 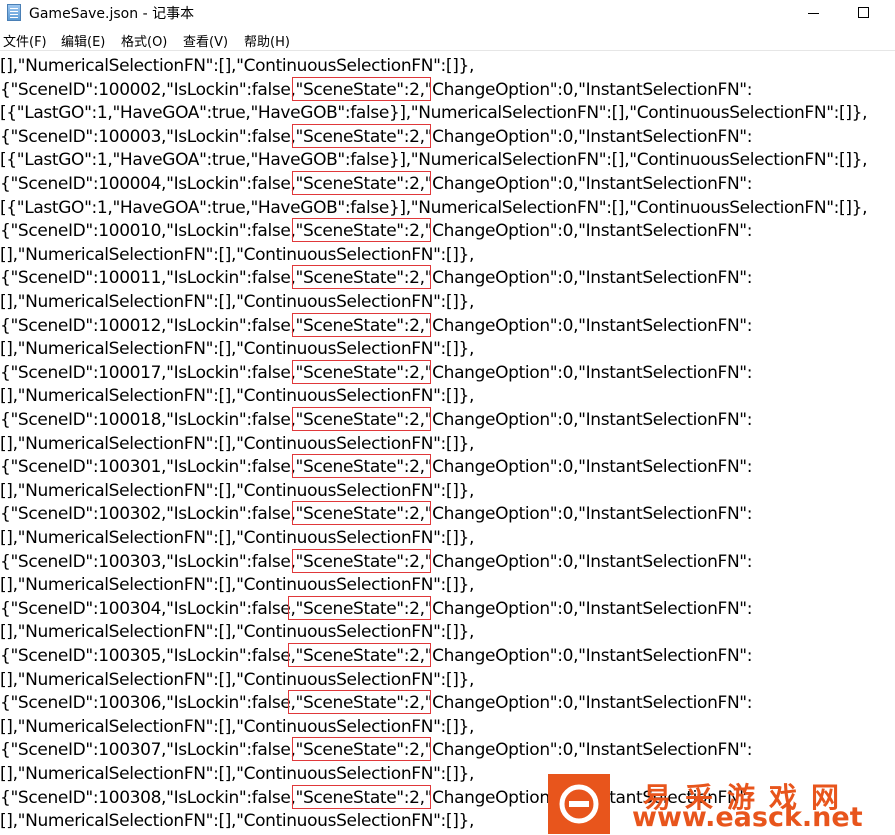 What do you see at coordinates (83, 40) in the screenshot?
I see `menu-edit: 编辑(E)` at bounding box center [83, 40].